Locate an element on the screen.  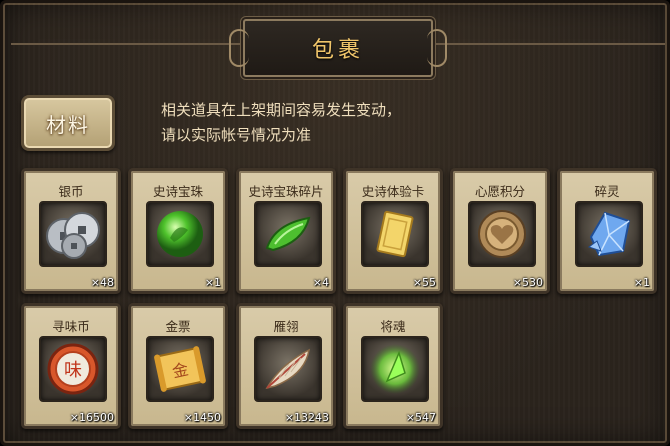
heart-coin-icon is located at coordinates (502, 234).